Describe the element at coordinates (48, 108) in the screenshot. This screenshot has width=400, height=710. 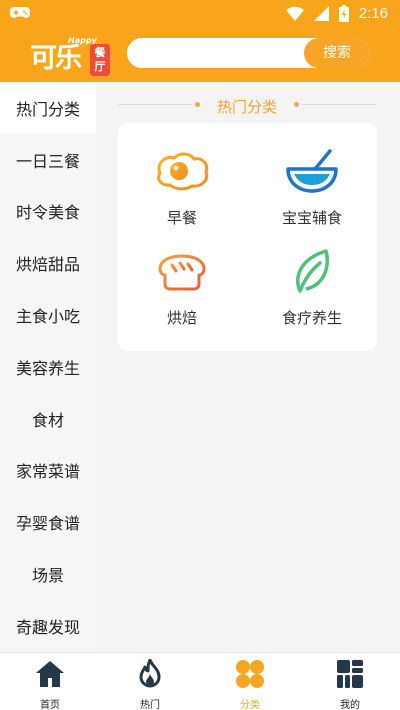
I see `sidebar-item-hot: 热门分类` at that location.